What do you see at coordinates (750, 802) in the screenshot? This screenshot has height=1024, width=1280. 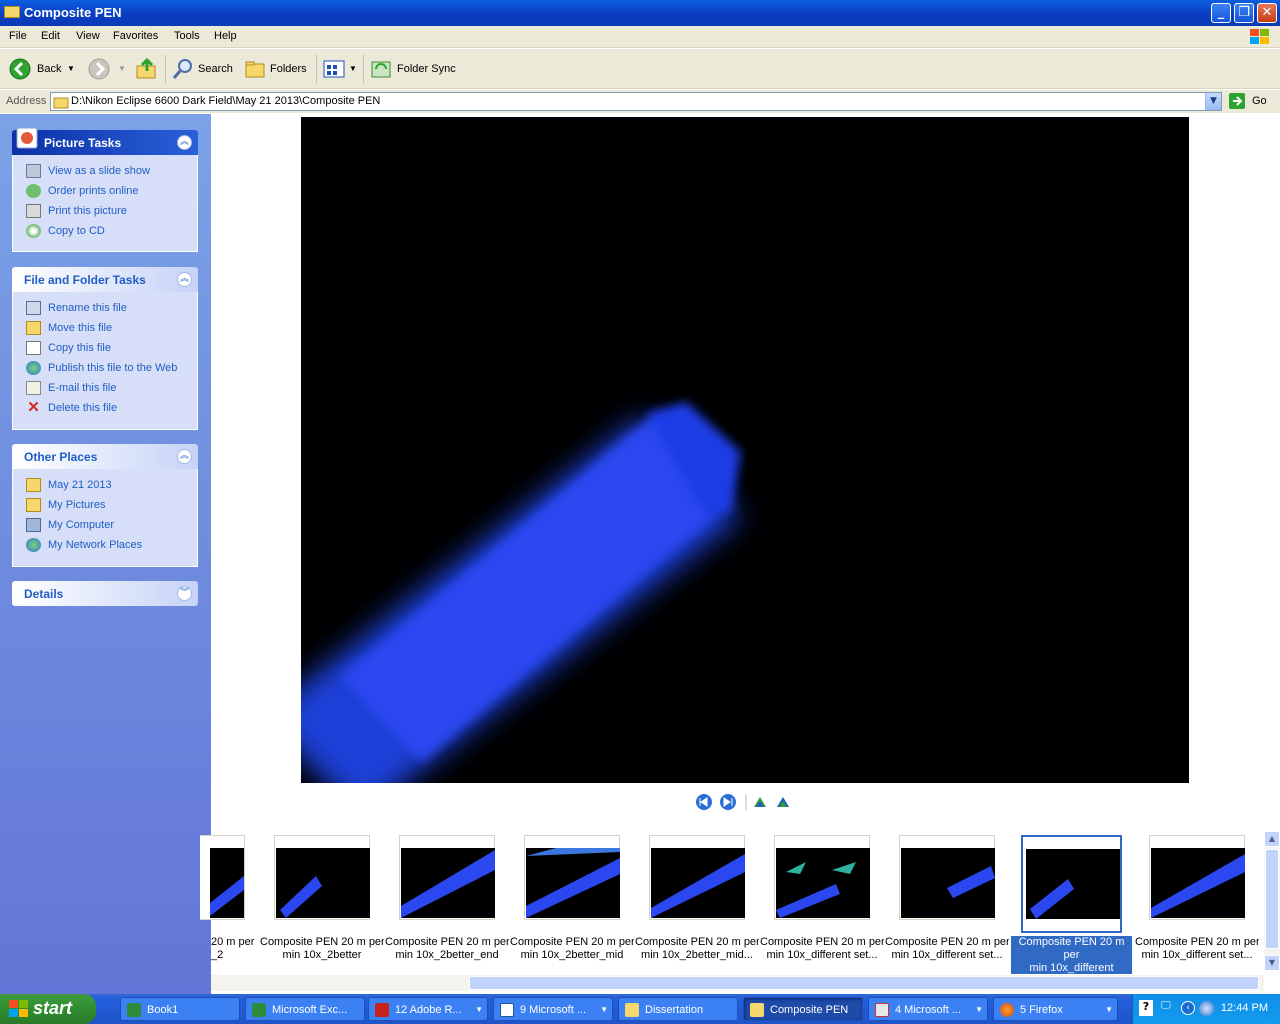 I see `preview-controls` at bounding box center [750, 802].